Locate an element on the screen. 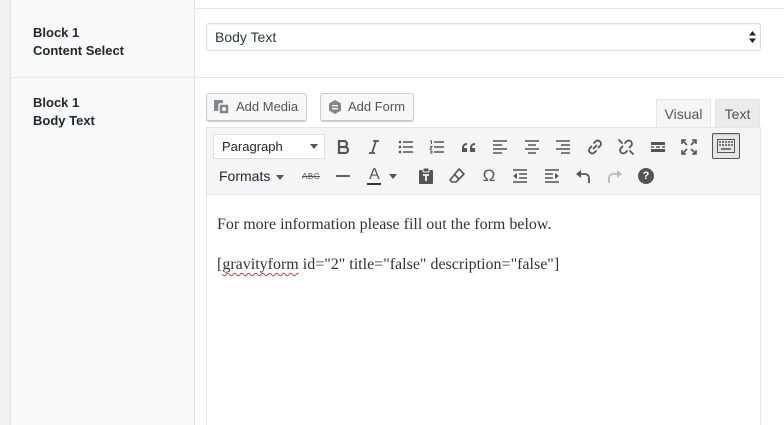 The image size is (784, 425). redo-button is located at coordinates (615, 176).